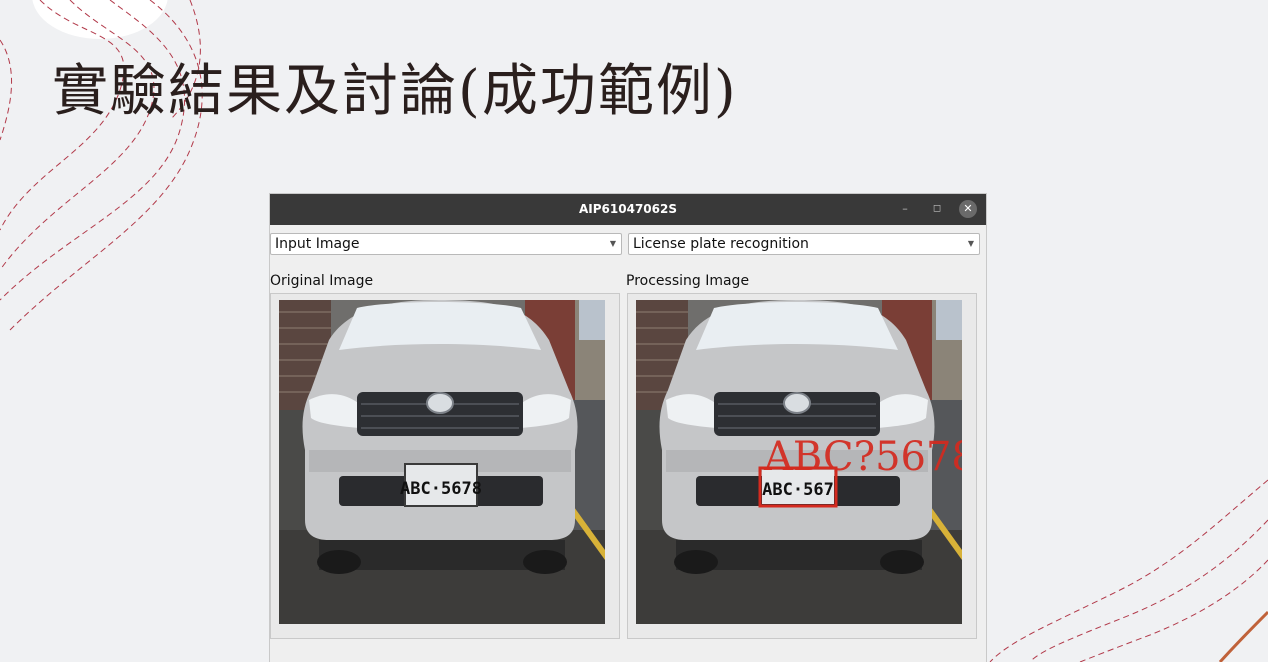 Image resolution: width=1268 pixels, height=662 pixels. I want to click on processed-car-photo: ABC·567 ABC?5678, so click(799, 462).